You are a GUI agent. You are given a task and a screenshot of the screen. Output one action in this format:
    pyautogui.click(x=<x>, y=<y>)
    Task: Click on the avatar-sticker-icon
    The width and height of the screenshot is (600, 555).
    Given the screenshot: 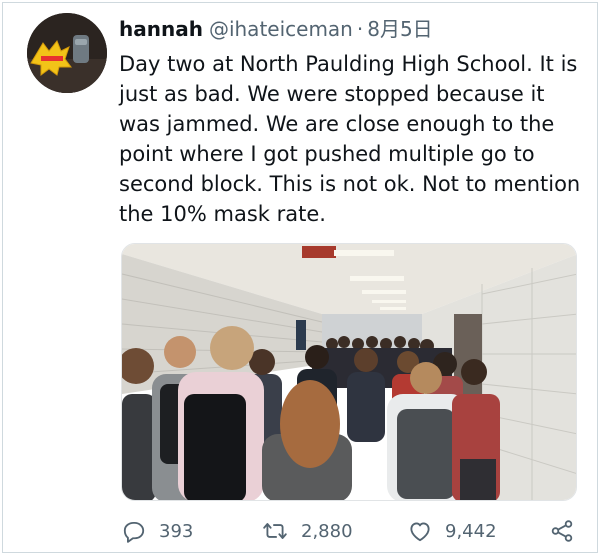 What is the action you would take?
    pyautogui.click(x=67, y=53)
    